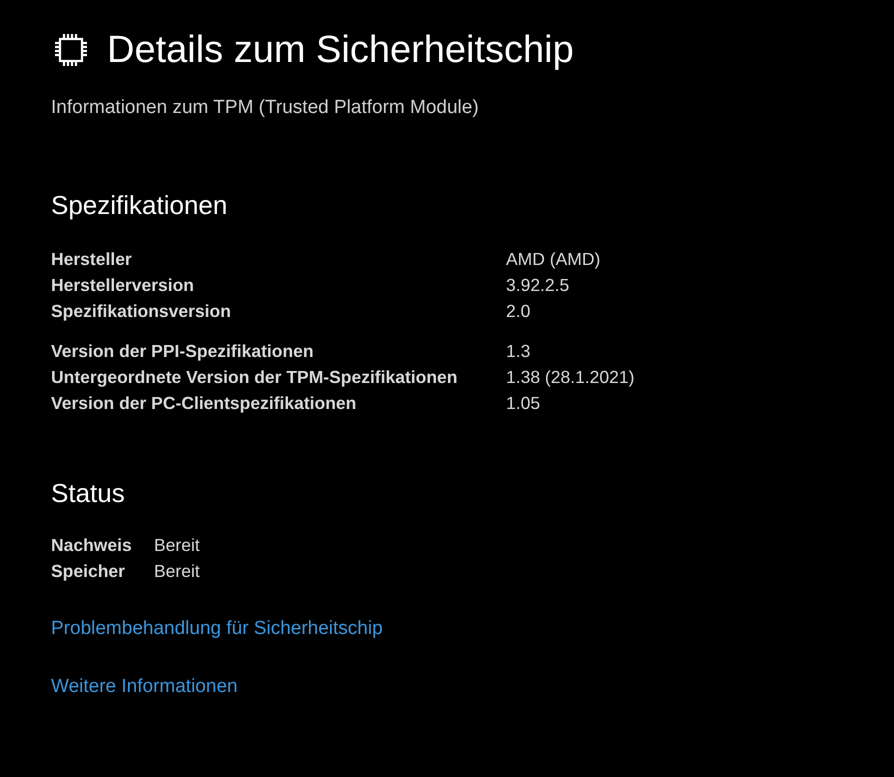 This screenshot has width=894, height=777. Describe the element at coordinates (553, 259) in the screenshot. I see `spec-value: AMD (AMD)` at that location.